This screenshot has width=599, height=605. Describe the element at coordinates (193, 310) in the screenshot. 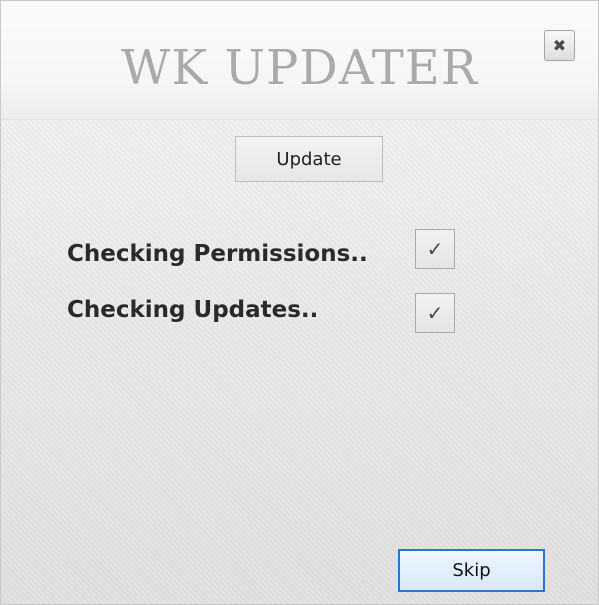

I see `status-updates-label: Checking Updates..` at that location.